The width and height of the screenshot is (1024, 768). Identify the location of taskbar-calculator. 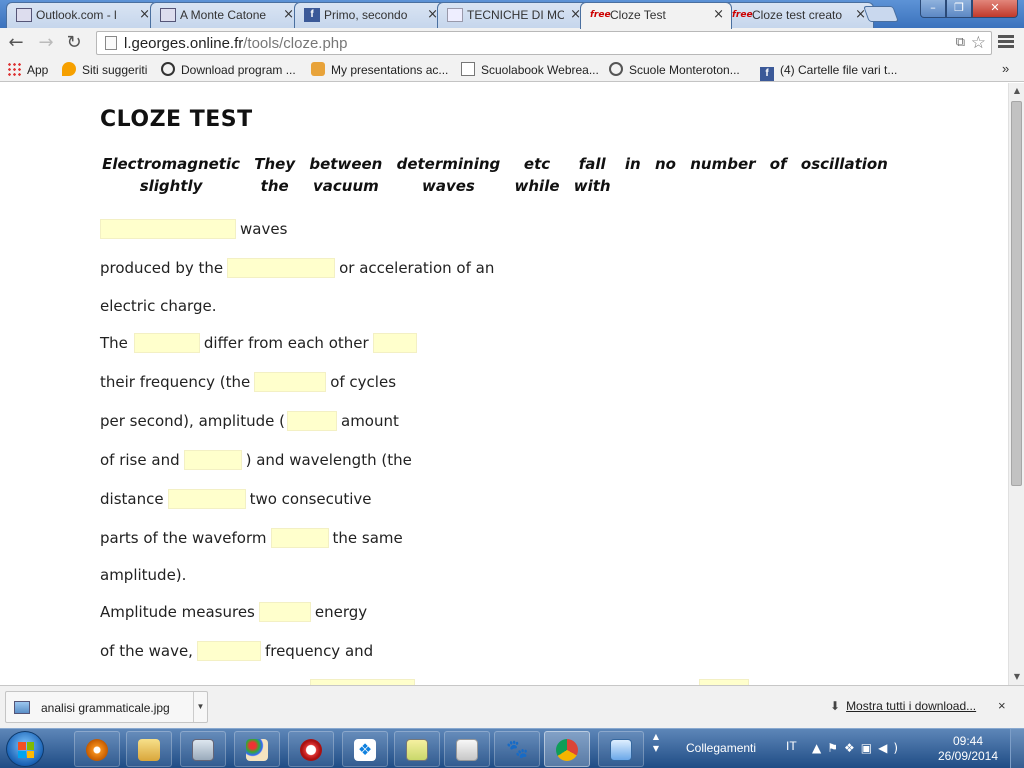
(203, 749).